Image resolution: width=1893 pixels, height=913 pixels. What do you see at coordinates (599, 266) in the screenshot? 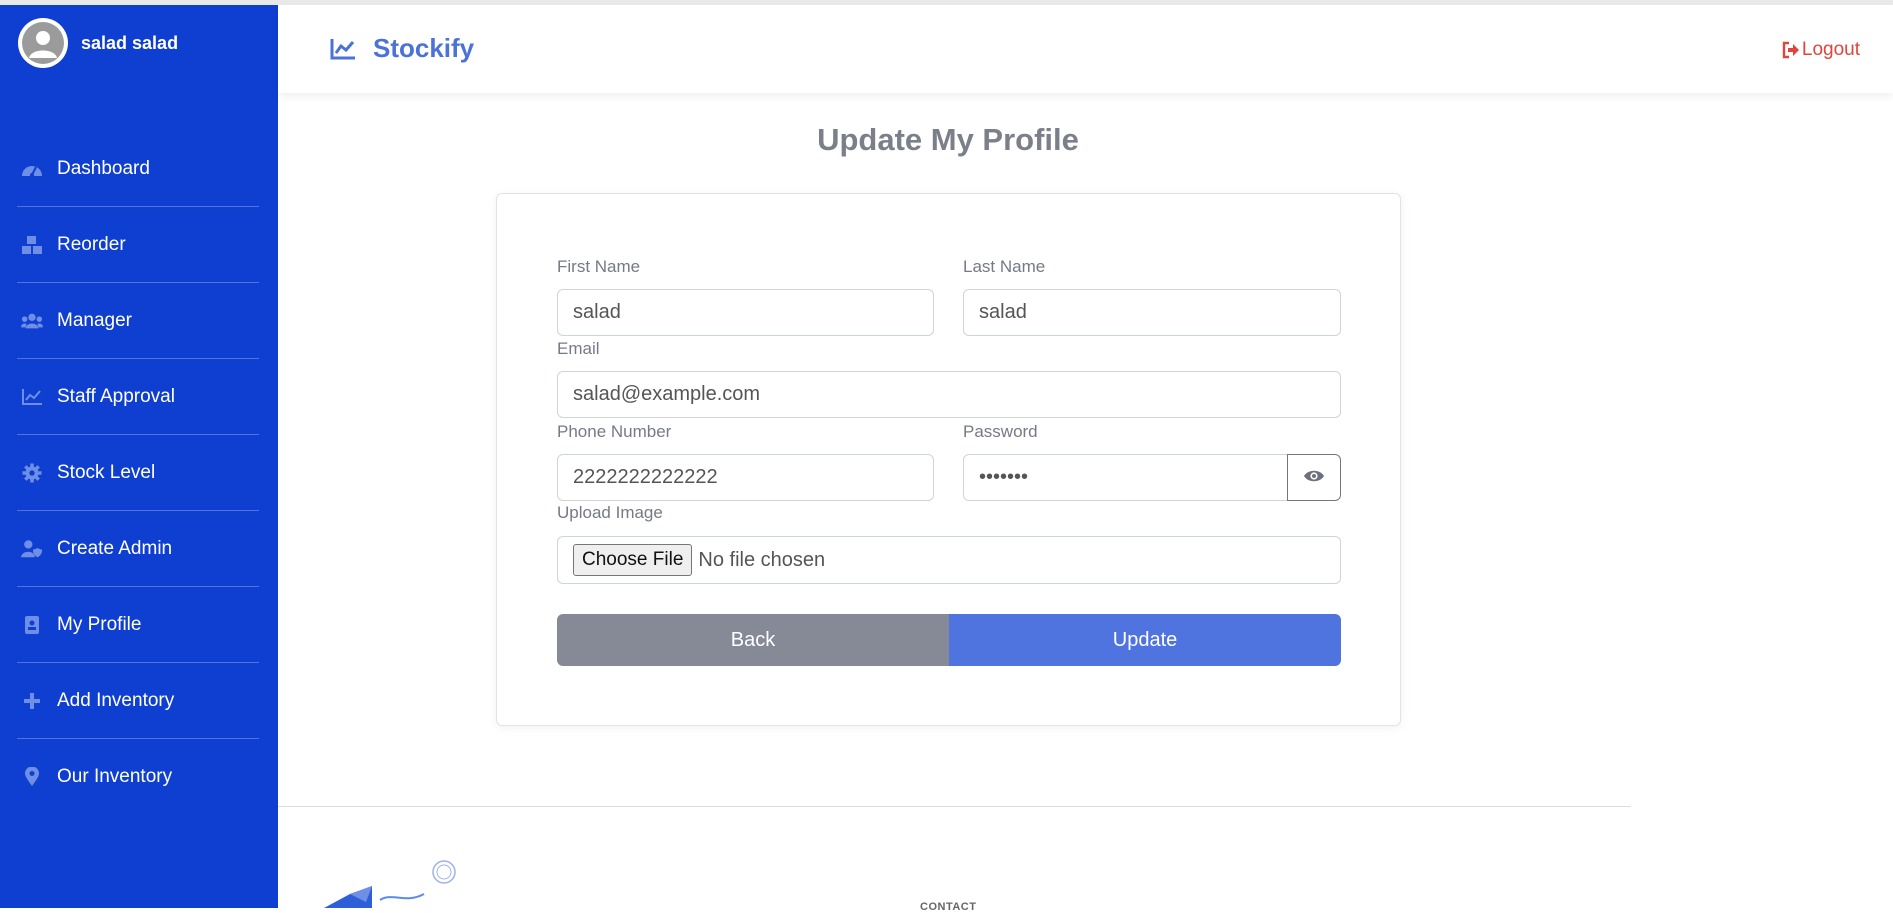
I see `first-name-label: First Name` at bounding box center [599, 266].